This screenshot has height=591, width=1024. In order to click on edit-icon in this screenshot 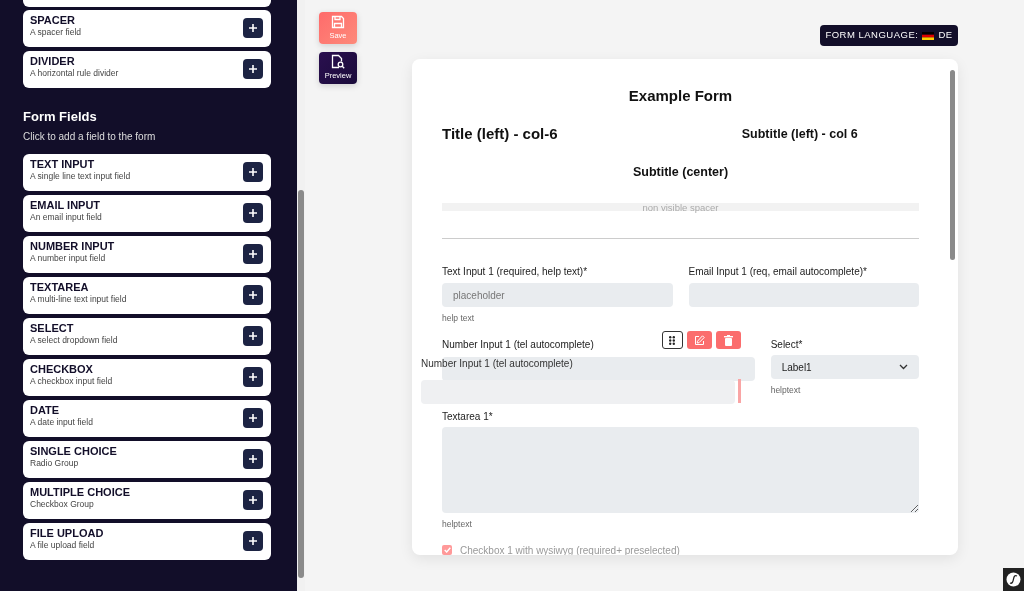, I will do `click(699, 340)`.